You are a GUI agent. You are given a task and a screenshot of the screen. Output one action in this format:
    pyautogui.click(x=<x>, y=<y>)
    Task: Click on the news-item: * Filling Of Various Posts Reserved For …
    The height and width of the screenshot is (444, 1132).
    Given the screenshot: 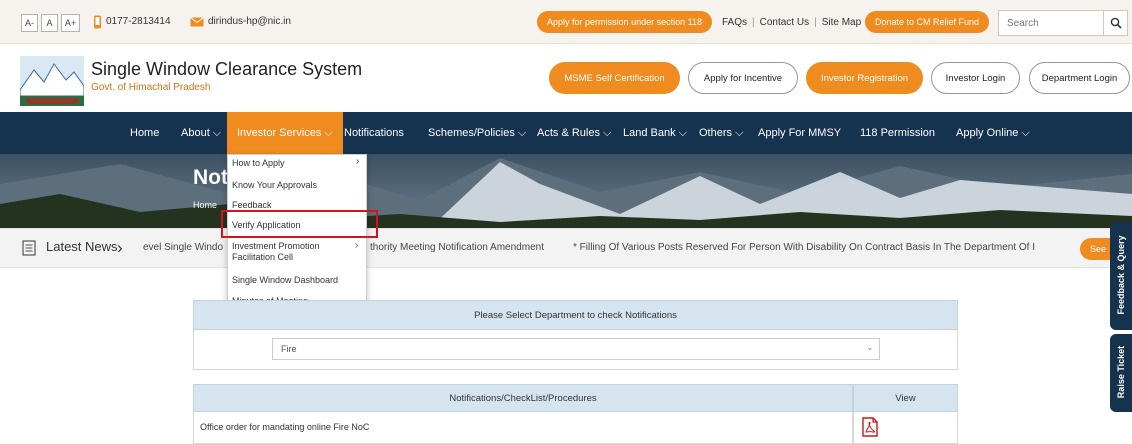 What is the action you would take?
    pyautogui.click(x=804, y=247)
    